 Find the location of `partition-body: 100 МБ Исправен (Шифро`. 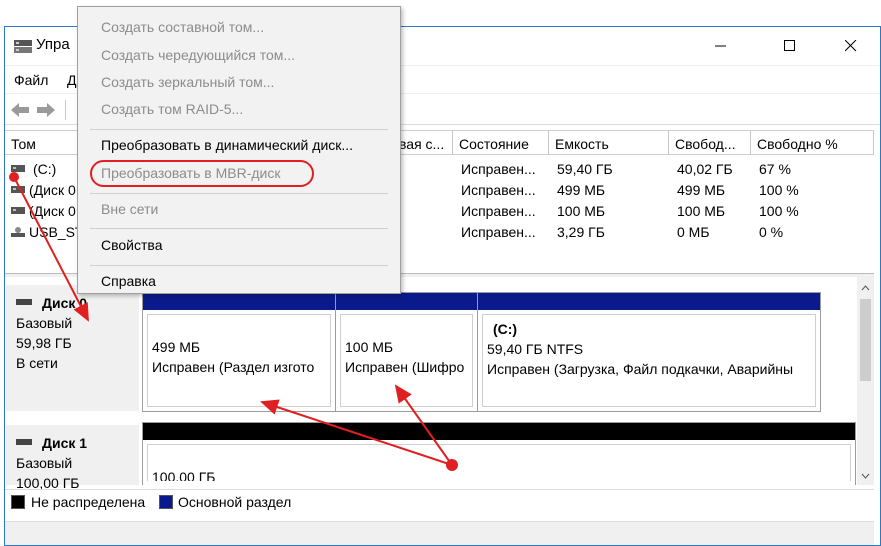

partition-body: 100 МБ Исправен (Шифро is located at coordinates (406, 360).